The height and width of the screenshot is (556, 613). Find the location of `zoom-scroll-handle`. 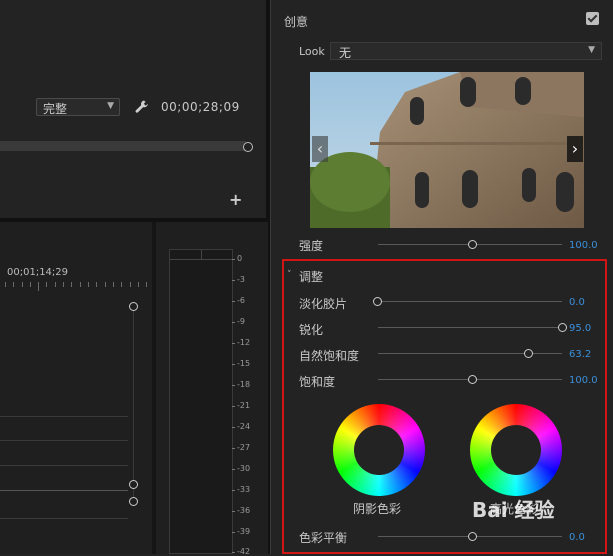

zoom-scroll-handle is located at coordinates (248, 147).